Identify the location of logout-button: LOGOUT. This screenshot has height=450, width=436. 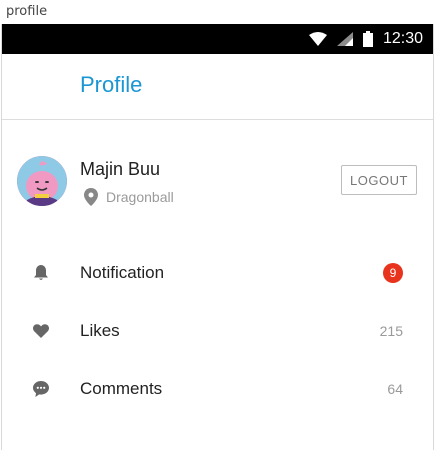
(379, 180).